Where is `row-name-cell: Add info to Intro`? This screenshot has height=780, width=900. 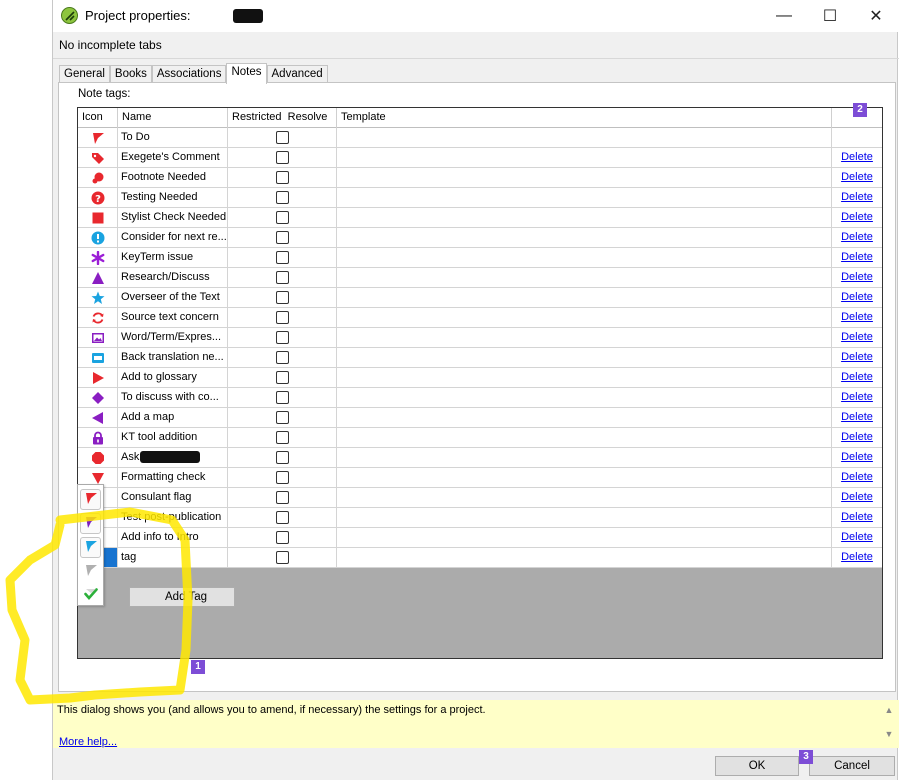
row-name-cell: Add info to Intro is located at coordinates (173, 537).